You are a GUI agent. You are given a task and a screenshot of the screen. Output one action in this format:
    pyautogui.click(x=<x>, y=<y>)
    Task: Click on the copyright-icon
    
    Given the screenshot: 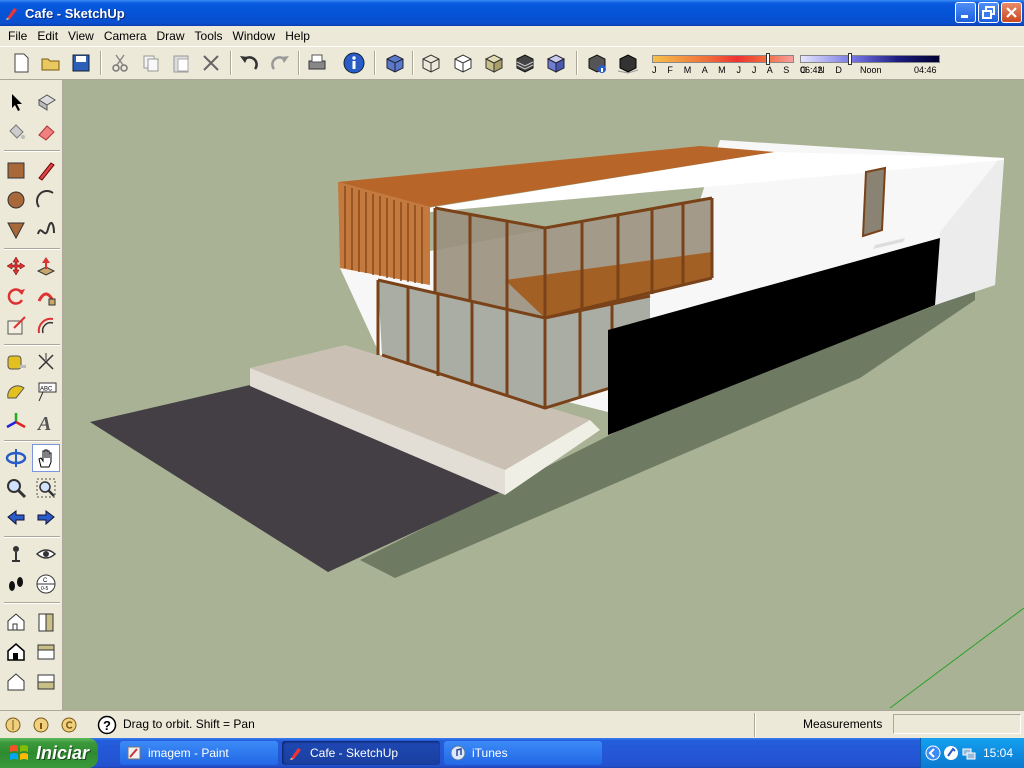 What is the action you would take?
    pyautogui.click(x=69, y=725)
    